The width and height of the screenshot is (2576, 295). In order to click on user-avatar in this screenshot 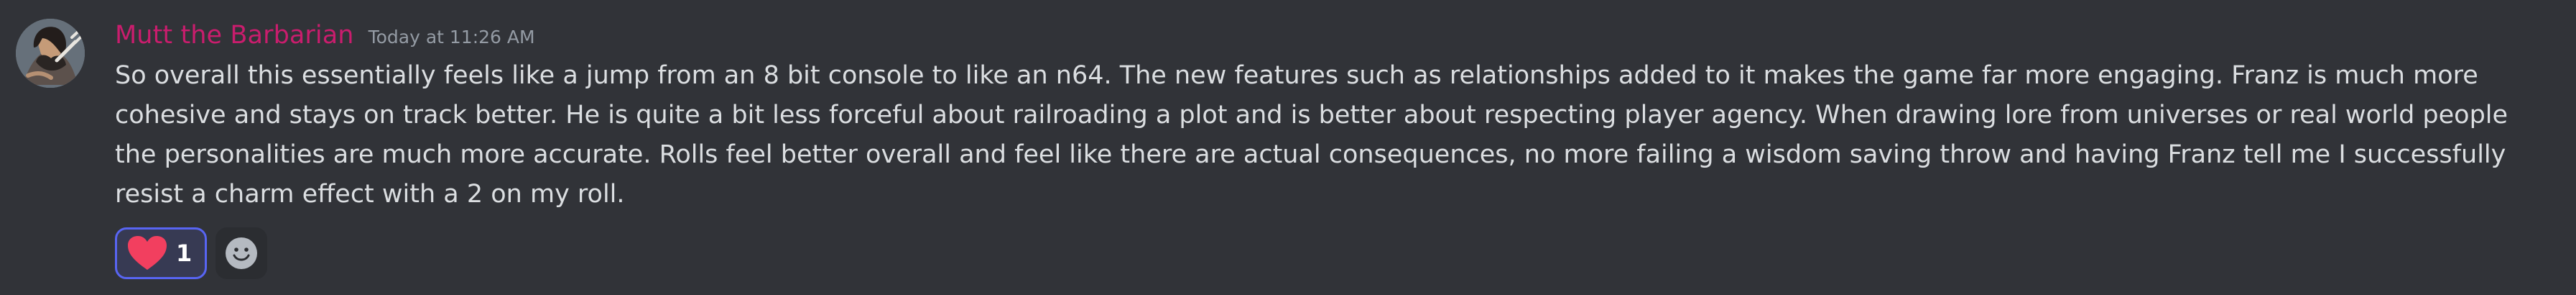, I will do `click(50, 54)`.